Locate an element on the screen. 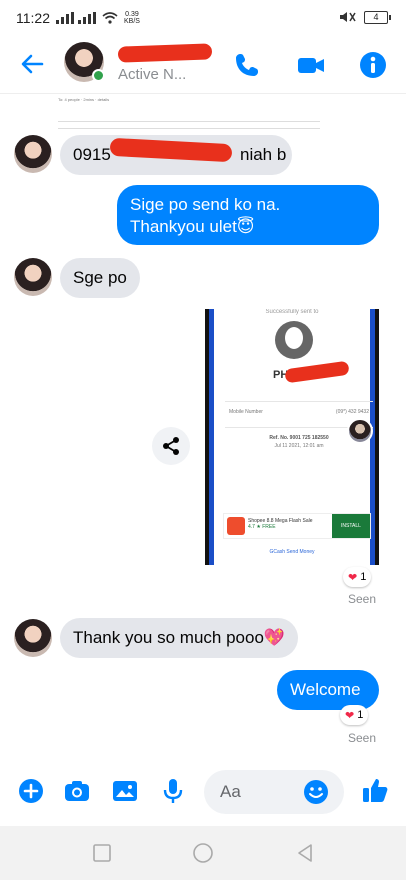  message-thank-you: Thank you so much pooo💖 is located at coordinates (179, 638).